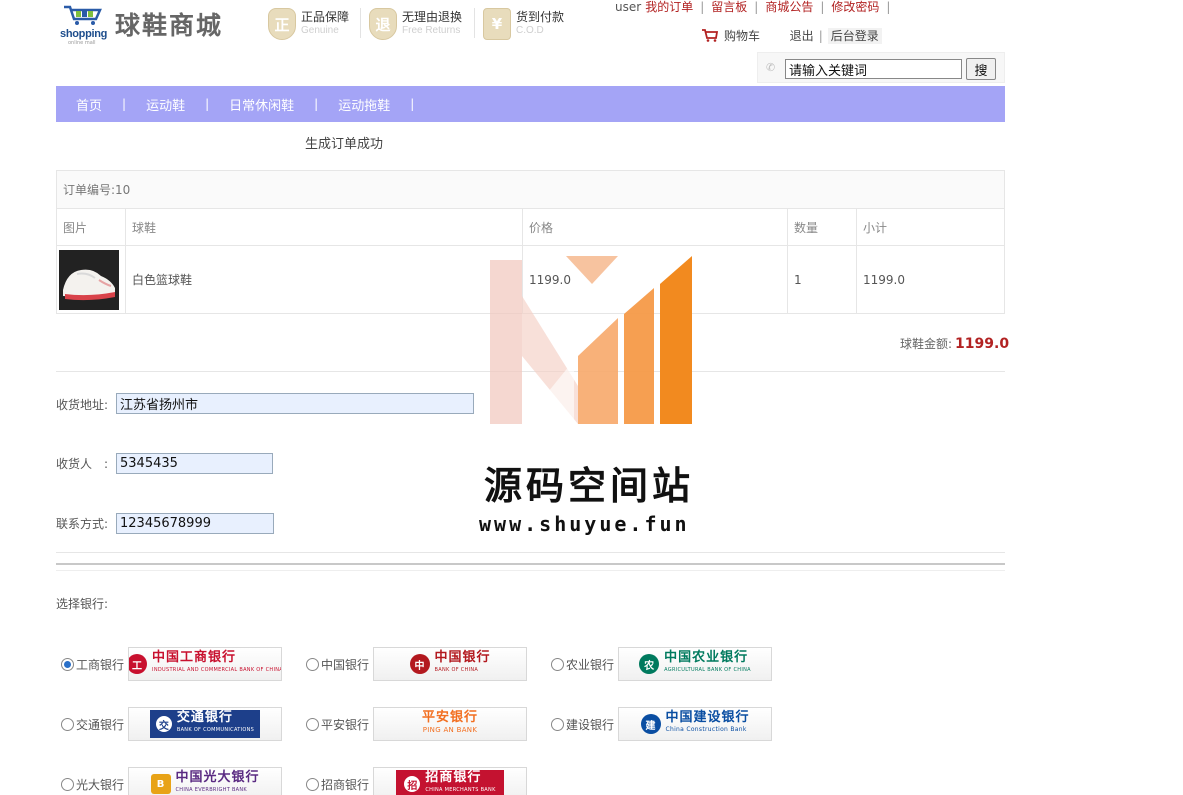  Describe the element at coordinates (345, 724) in the screenshot. I see `bank-name: 平安银行` at that location.